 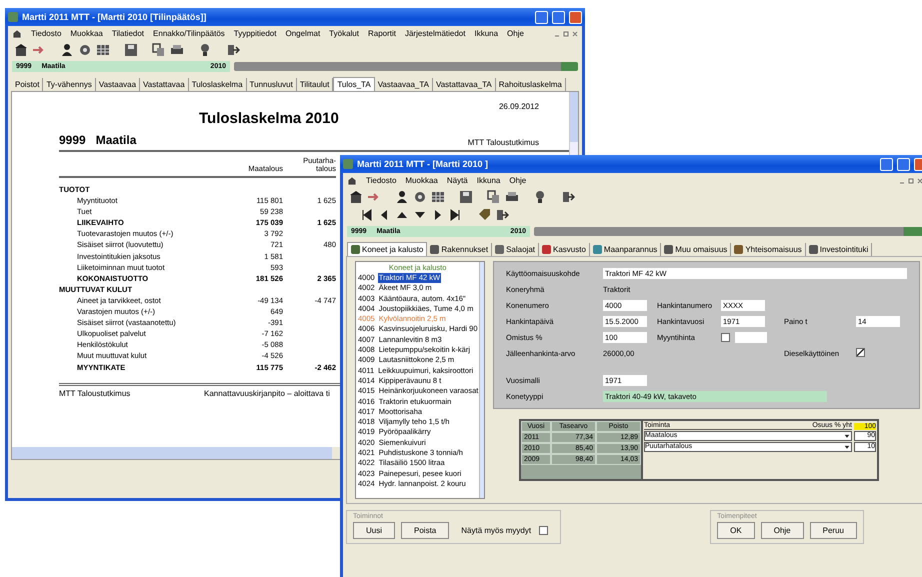 What do you see at coordinates (97, 140) in the screenshot?
I see `farm-heading: 9999 Maatila` at bounding box center [97, 140].